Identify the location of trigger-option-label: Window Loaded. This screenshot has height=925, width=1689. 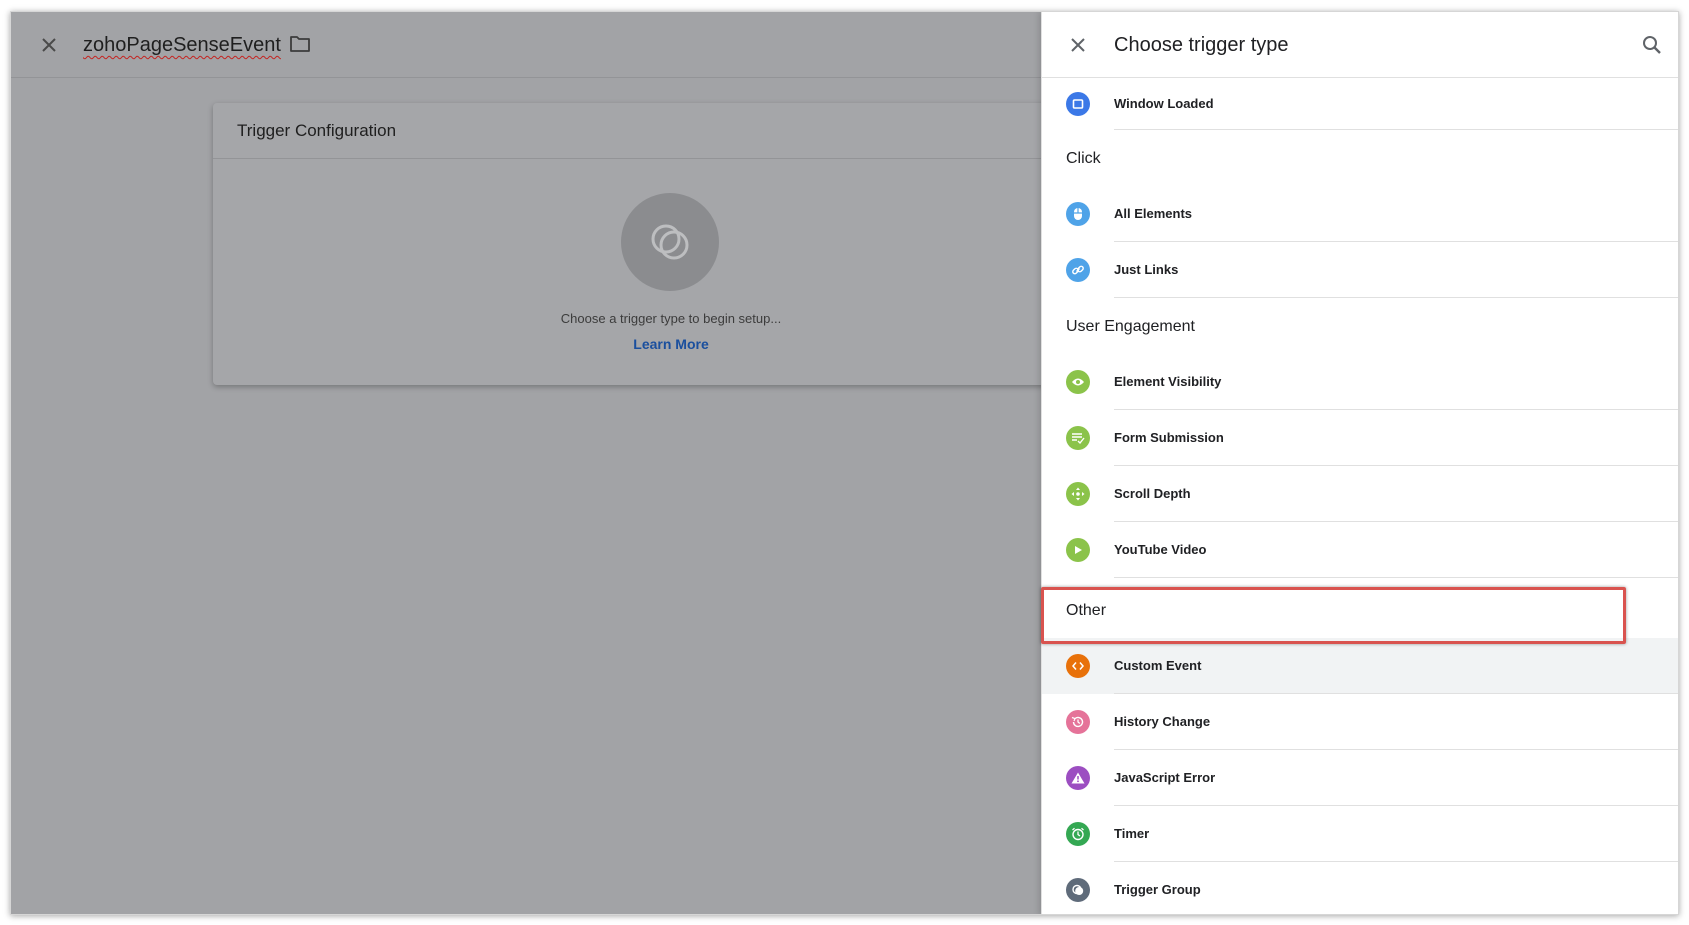
(1164, 103).